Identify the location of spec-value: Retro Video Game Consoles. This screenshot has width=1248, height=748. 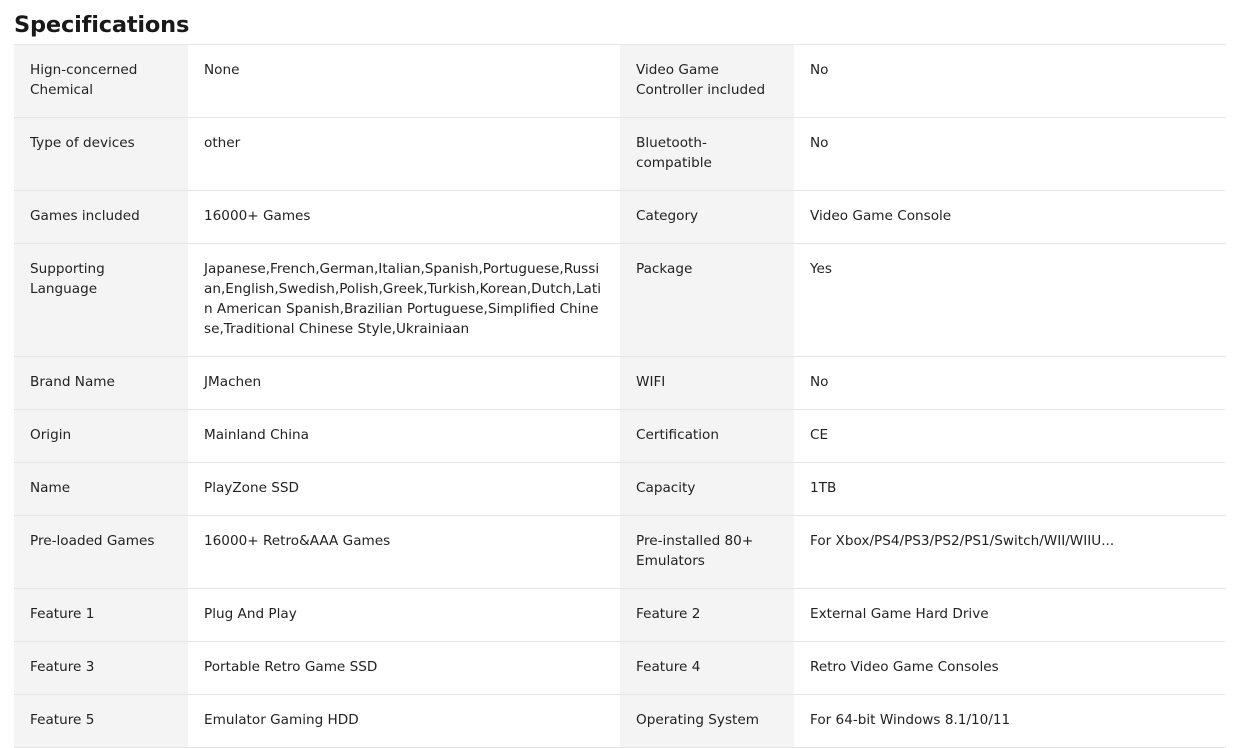
(1010, 668).